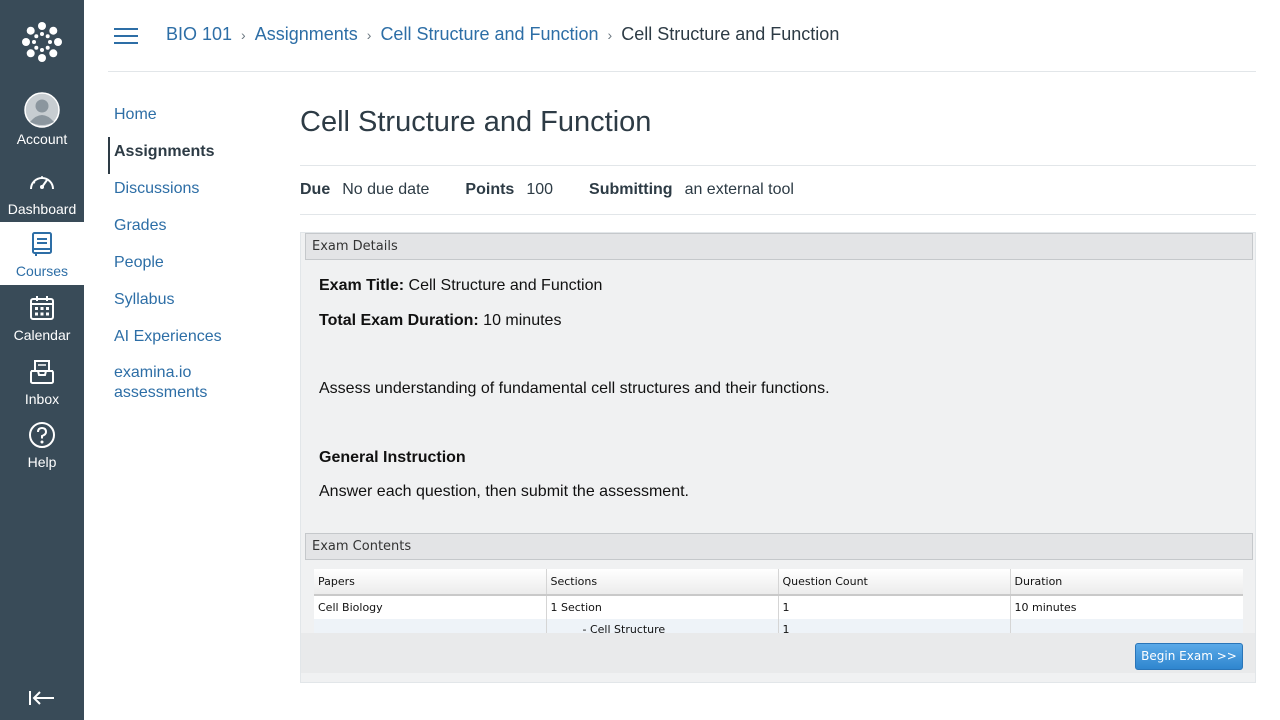  Describe the element at coordinates (661, 626) in the screenshot. I see `table-cell: - Cell Structure` at that location.